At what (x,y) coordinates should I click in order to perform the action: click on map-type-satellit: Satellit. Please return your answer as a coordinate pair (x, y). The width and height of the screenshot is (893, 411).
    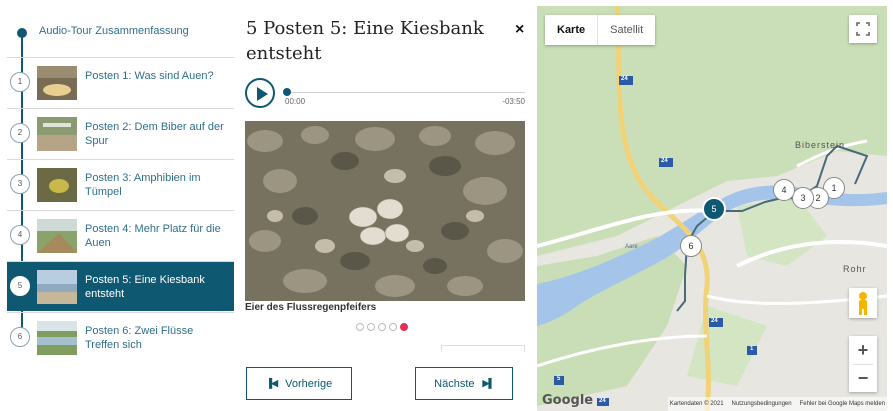
    Looking at the image, I should click on (626, 30).